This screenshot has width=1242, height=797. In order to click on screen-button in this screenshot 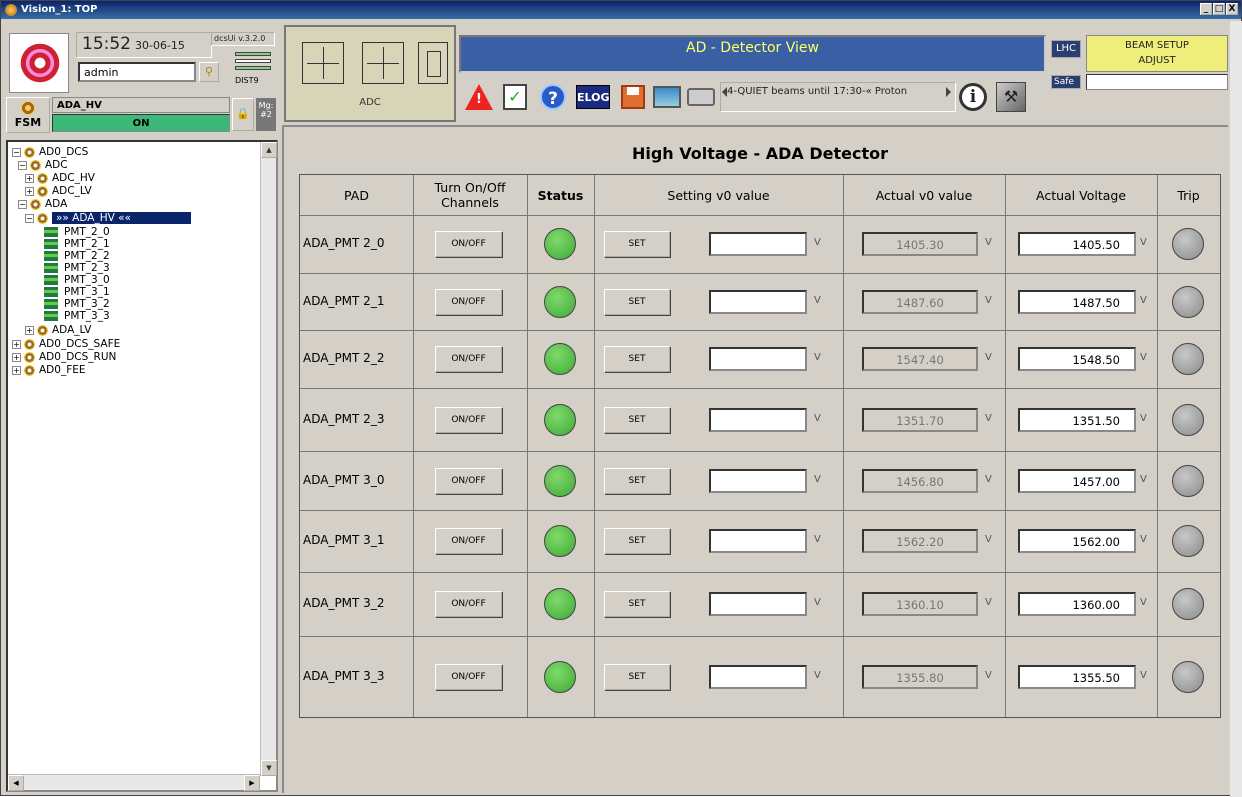, I will do `click(667, 97)`.